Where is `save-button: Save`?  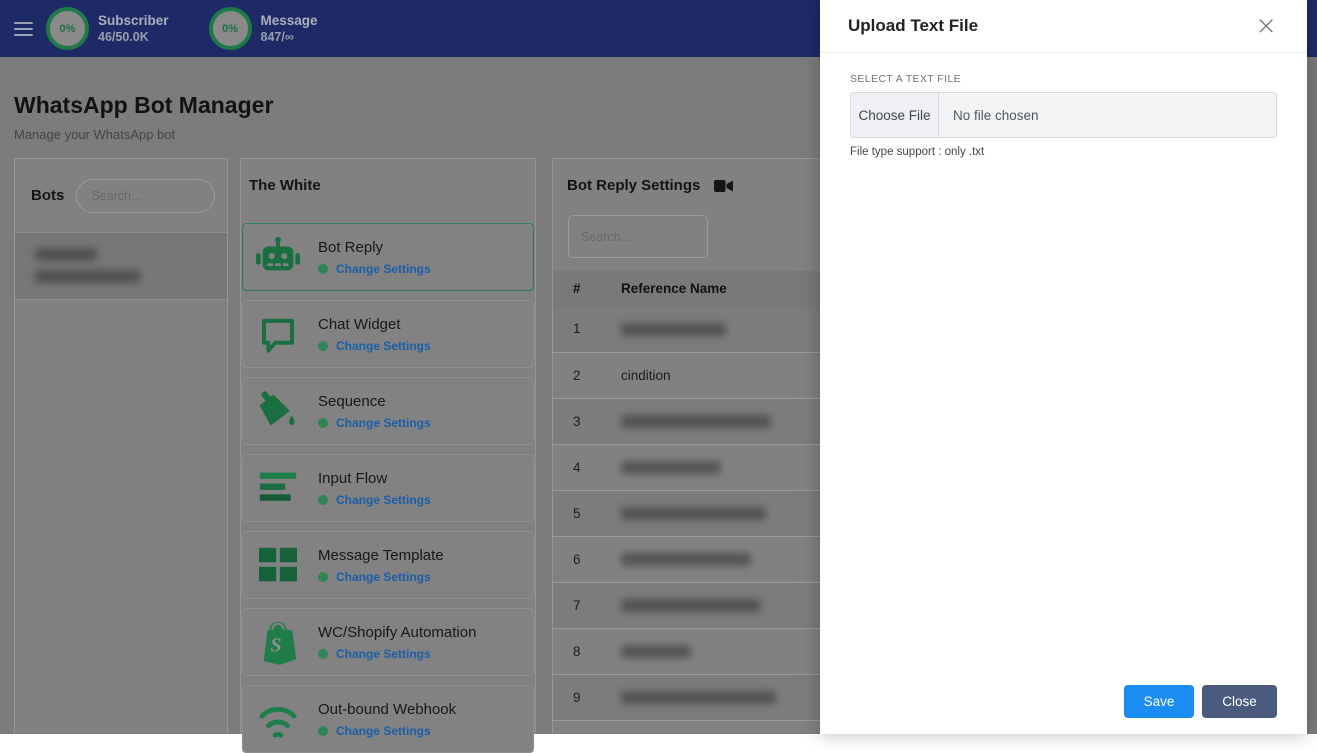 save-button: Save is located at coordinates (1159, 701).